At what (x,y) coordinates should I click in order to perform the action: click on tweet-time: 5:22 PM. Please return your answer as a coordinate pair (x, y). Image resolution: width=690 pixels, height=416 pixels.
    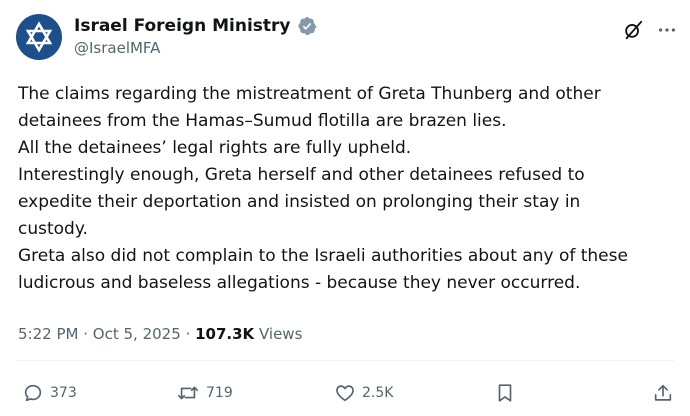
    Looking at the image, I should click on (48, 334).